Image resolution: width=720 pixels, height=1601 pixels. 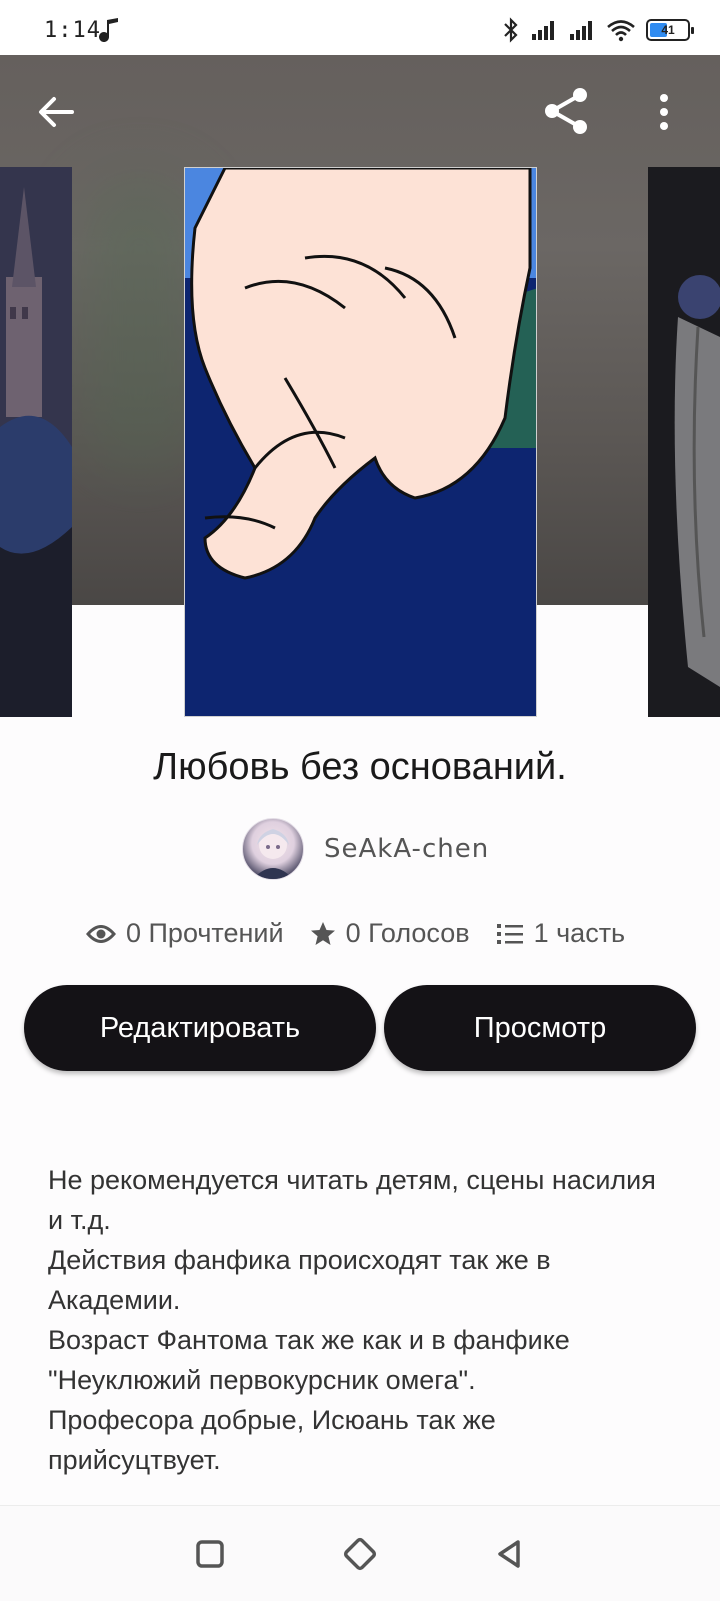 What do you see at coordinates (322, 933) in the screenshot?
I see `star-icon` at bounding box center [322, 933].